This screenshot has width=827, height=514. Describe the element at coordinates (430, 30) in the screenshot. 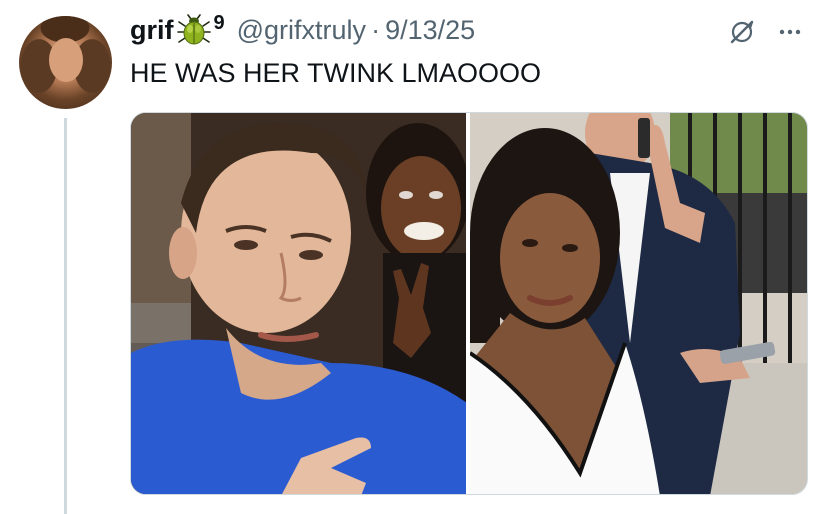

I see `tweet-date: 9/13/25` at that location.